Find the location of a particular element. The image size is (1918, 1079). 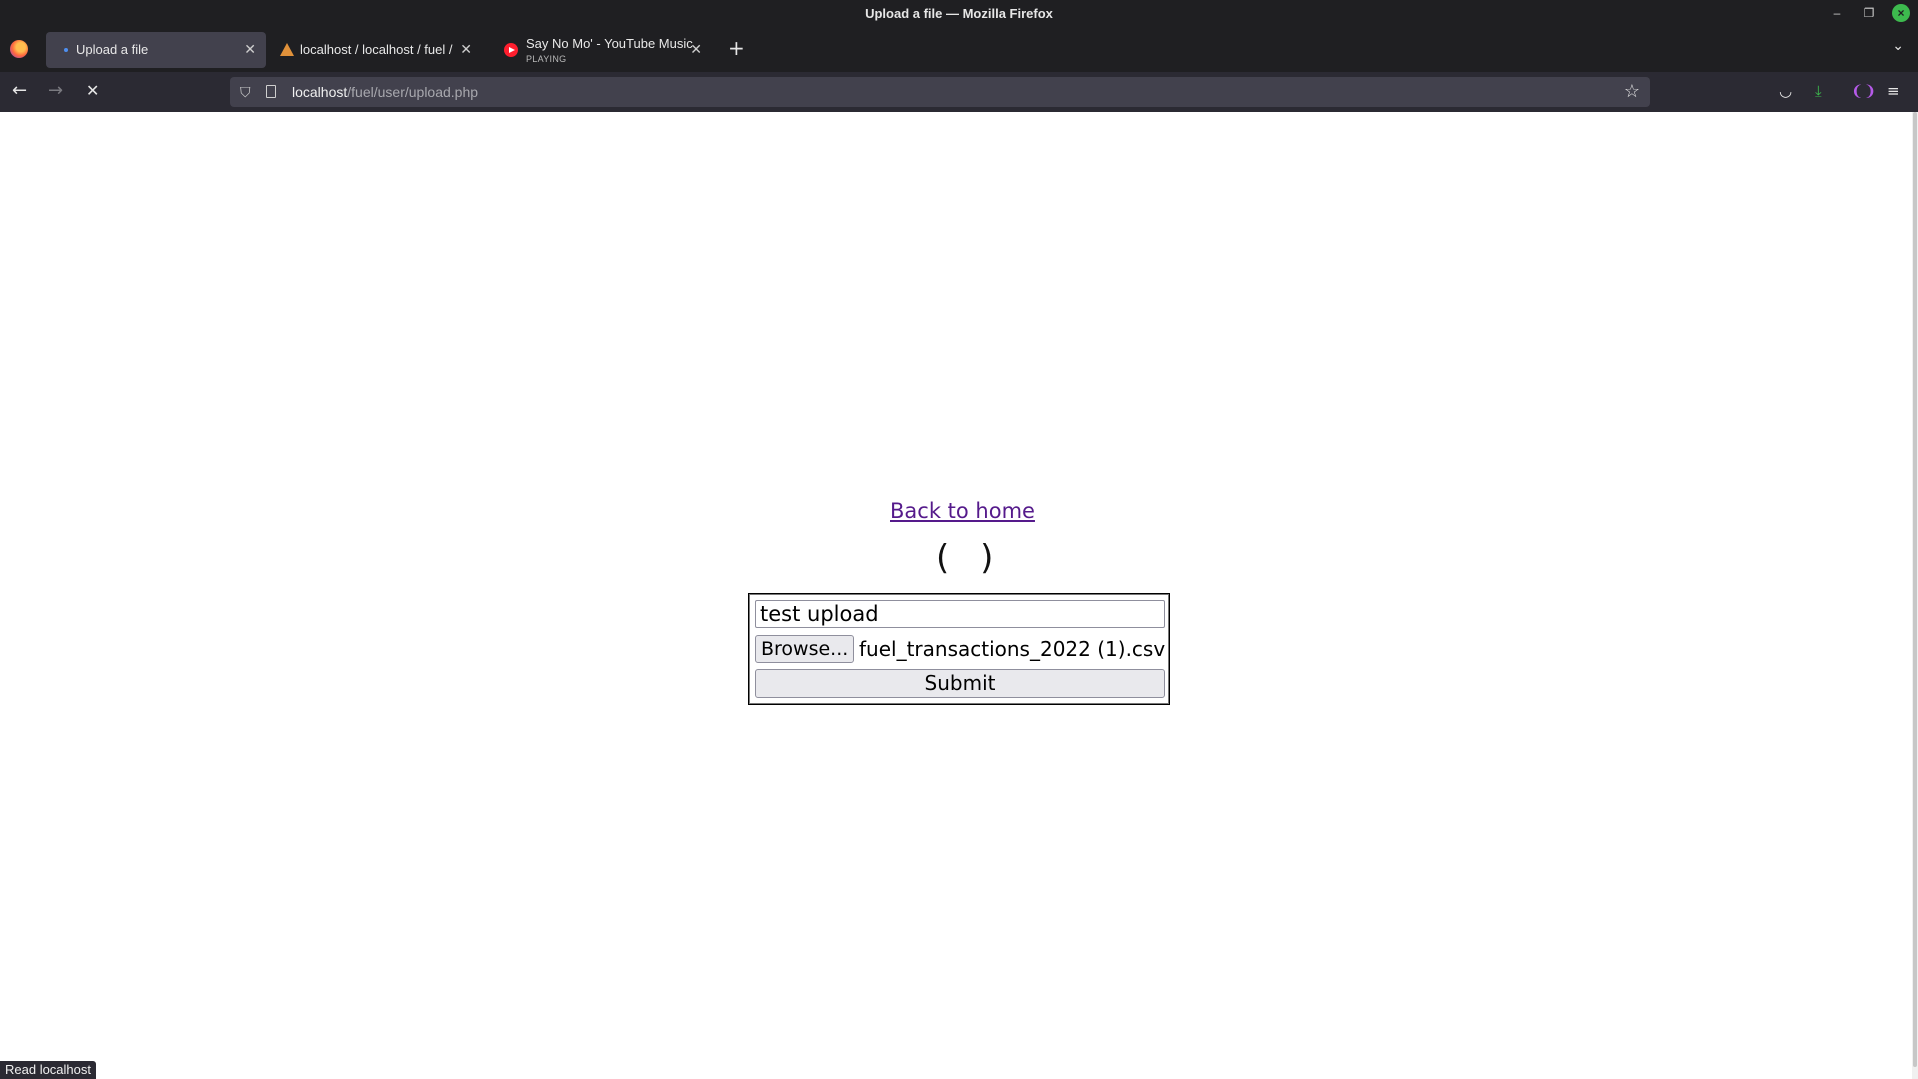

tab-youtube-music: Say No Mo' - YouTube Music PLAYING ✕ is located at coordinates (604, 50).